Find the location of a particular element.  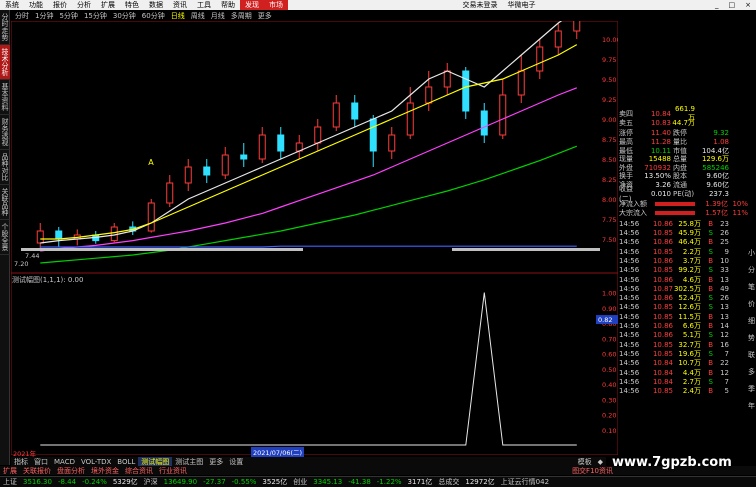

status-item-4: 5329亿 is located at coordinates (125, 482).